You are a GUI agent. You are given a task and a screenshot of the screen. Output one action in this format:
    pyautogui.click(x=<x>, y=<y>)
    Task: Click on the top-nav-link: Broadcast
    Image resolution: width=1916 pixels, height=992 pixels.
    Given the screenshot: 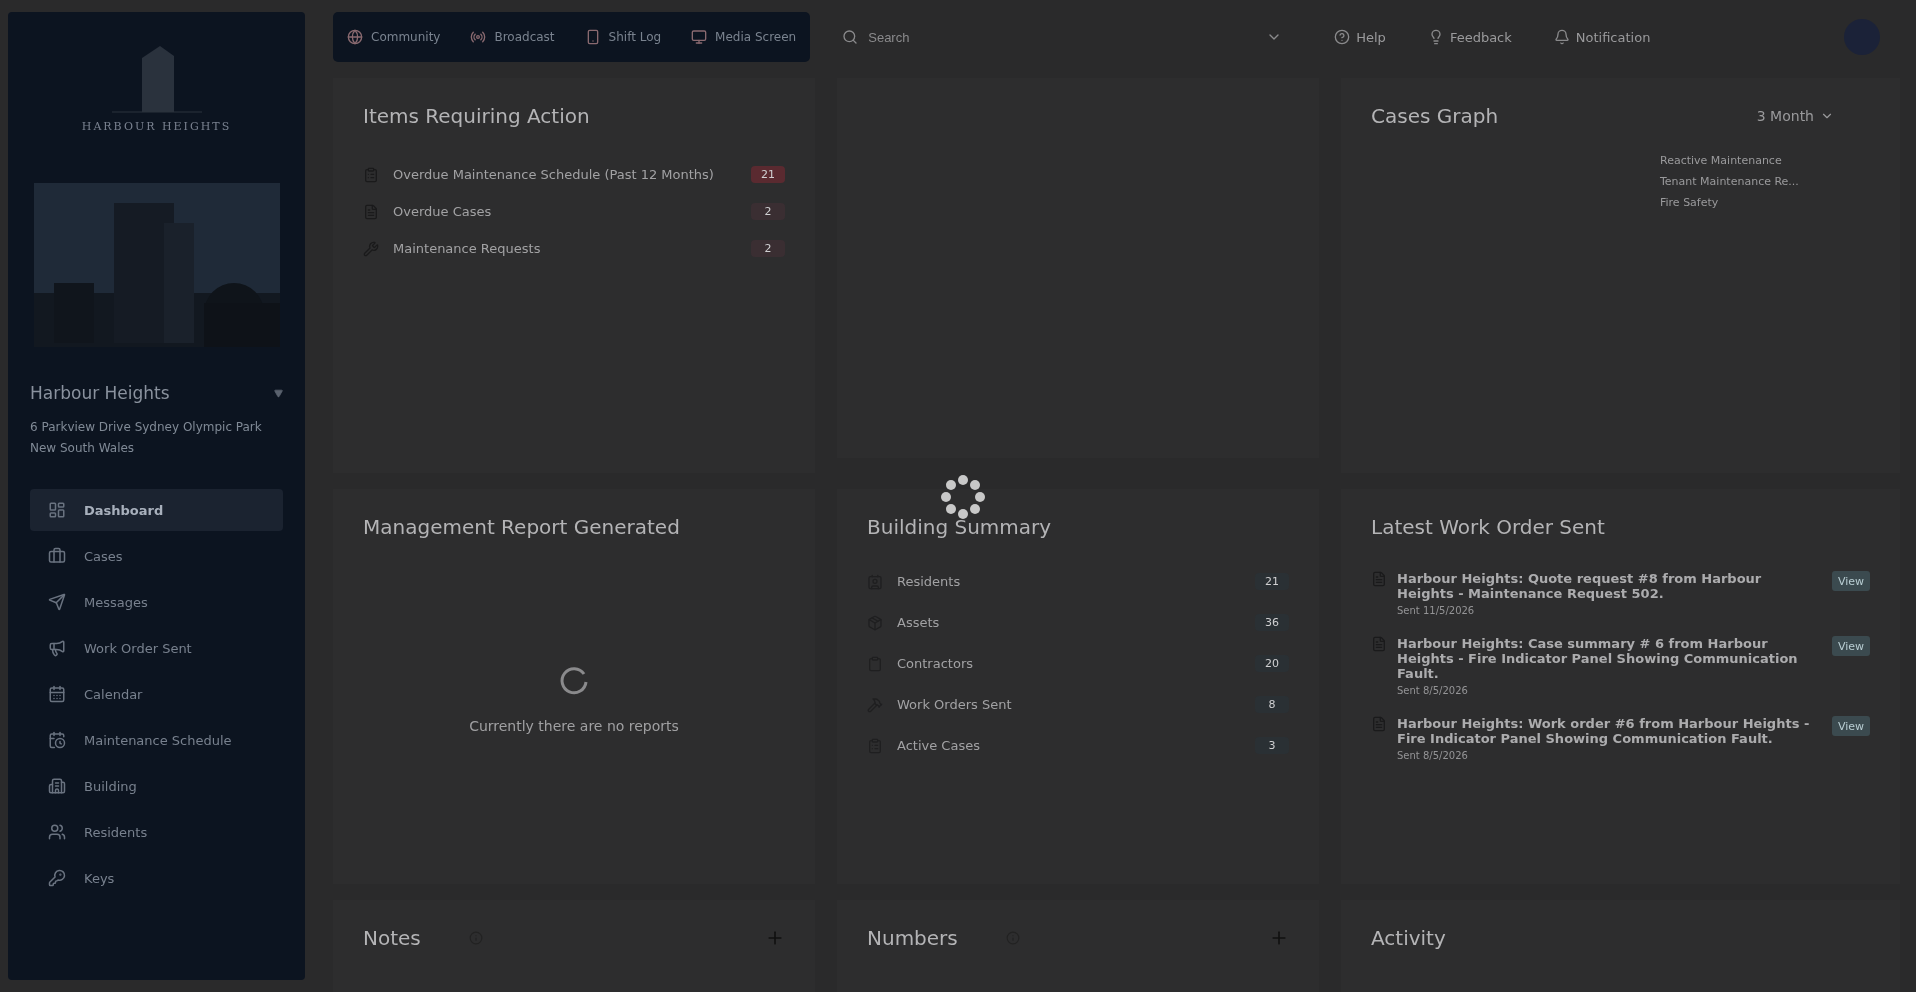 What is the action you would take?
    pyautogui.click(x=524, y=37)
    